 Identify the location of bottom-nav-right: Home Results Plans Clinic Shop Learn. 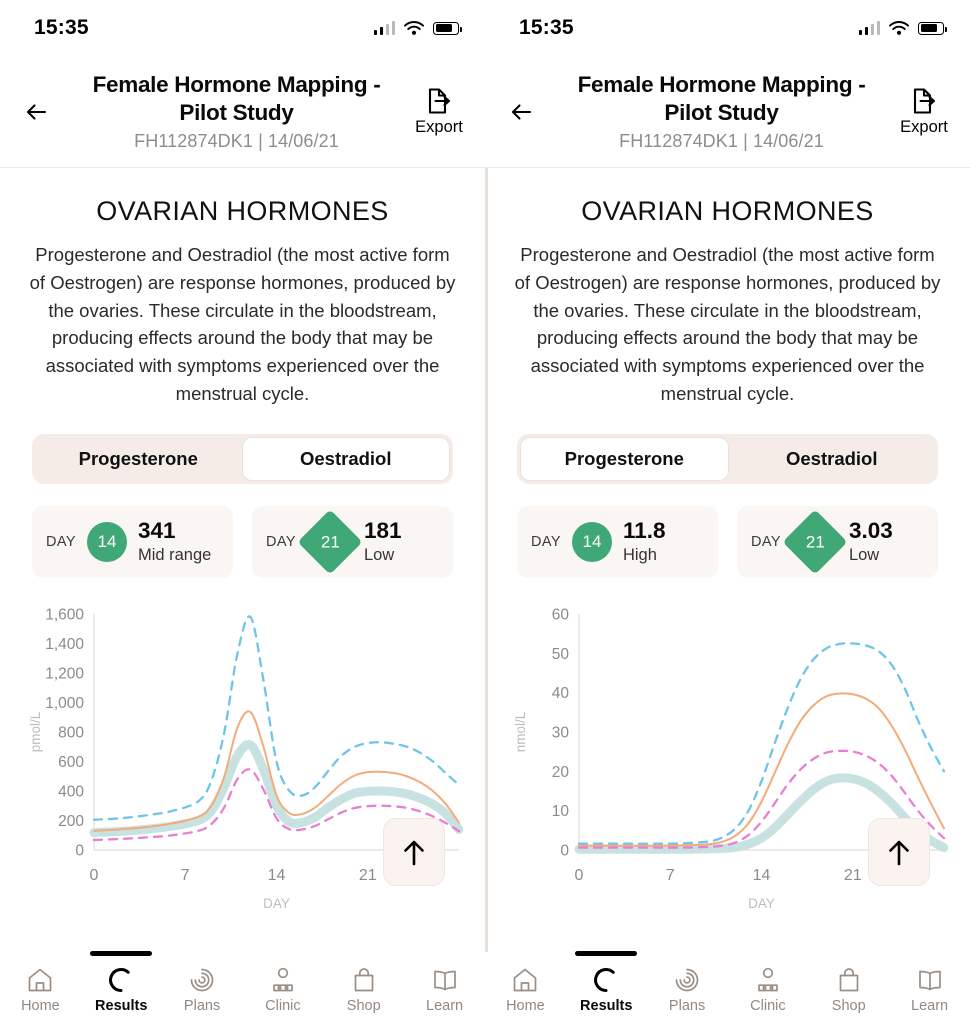
(727, 988).